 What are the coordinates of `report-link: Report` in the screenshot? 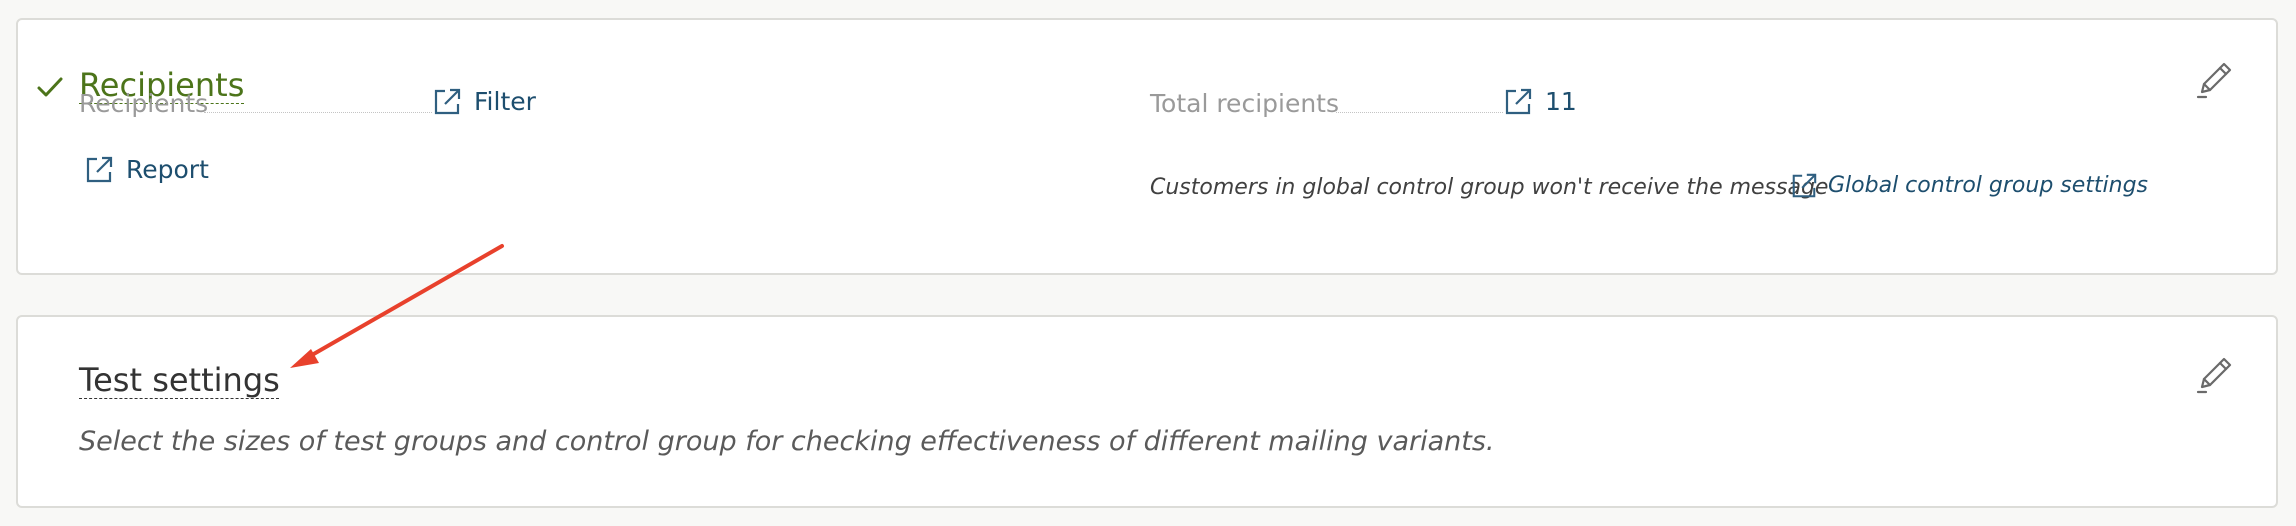 It's located at (146, 170).